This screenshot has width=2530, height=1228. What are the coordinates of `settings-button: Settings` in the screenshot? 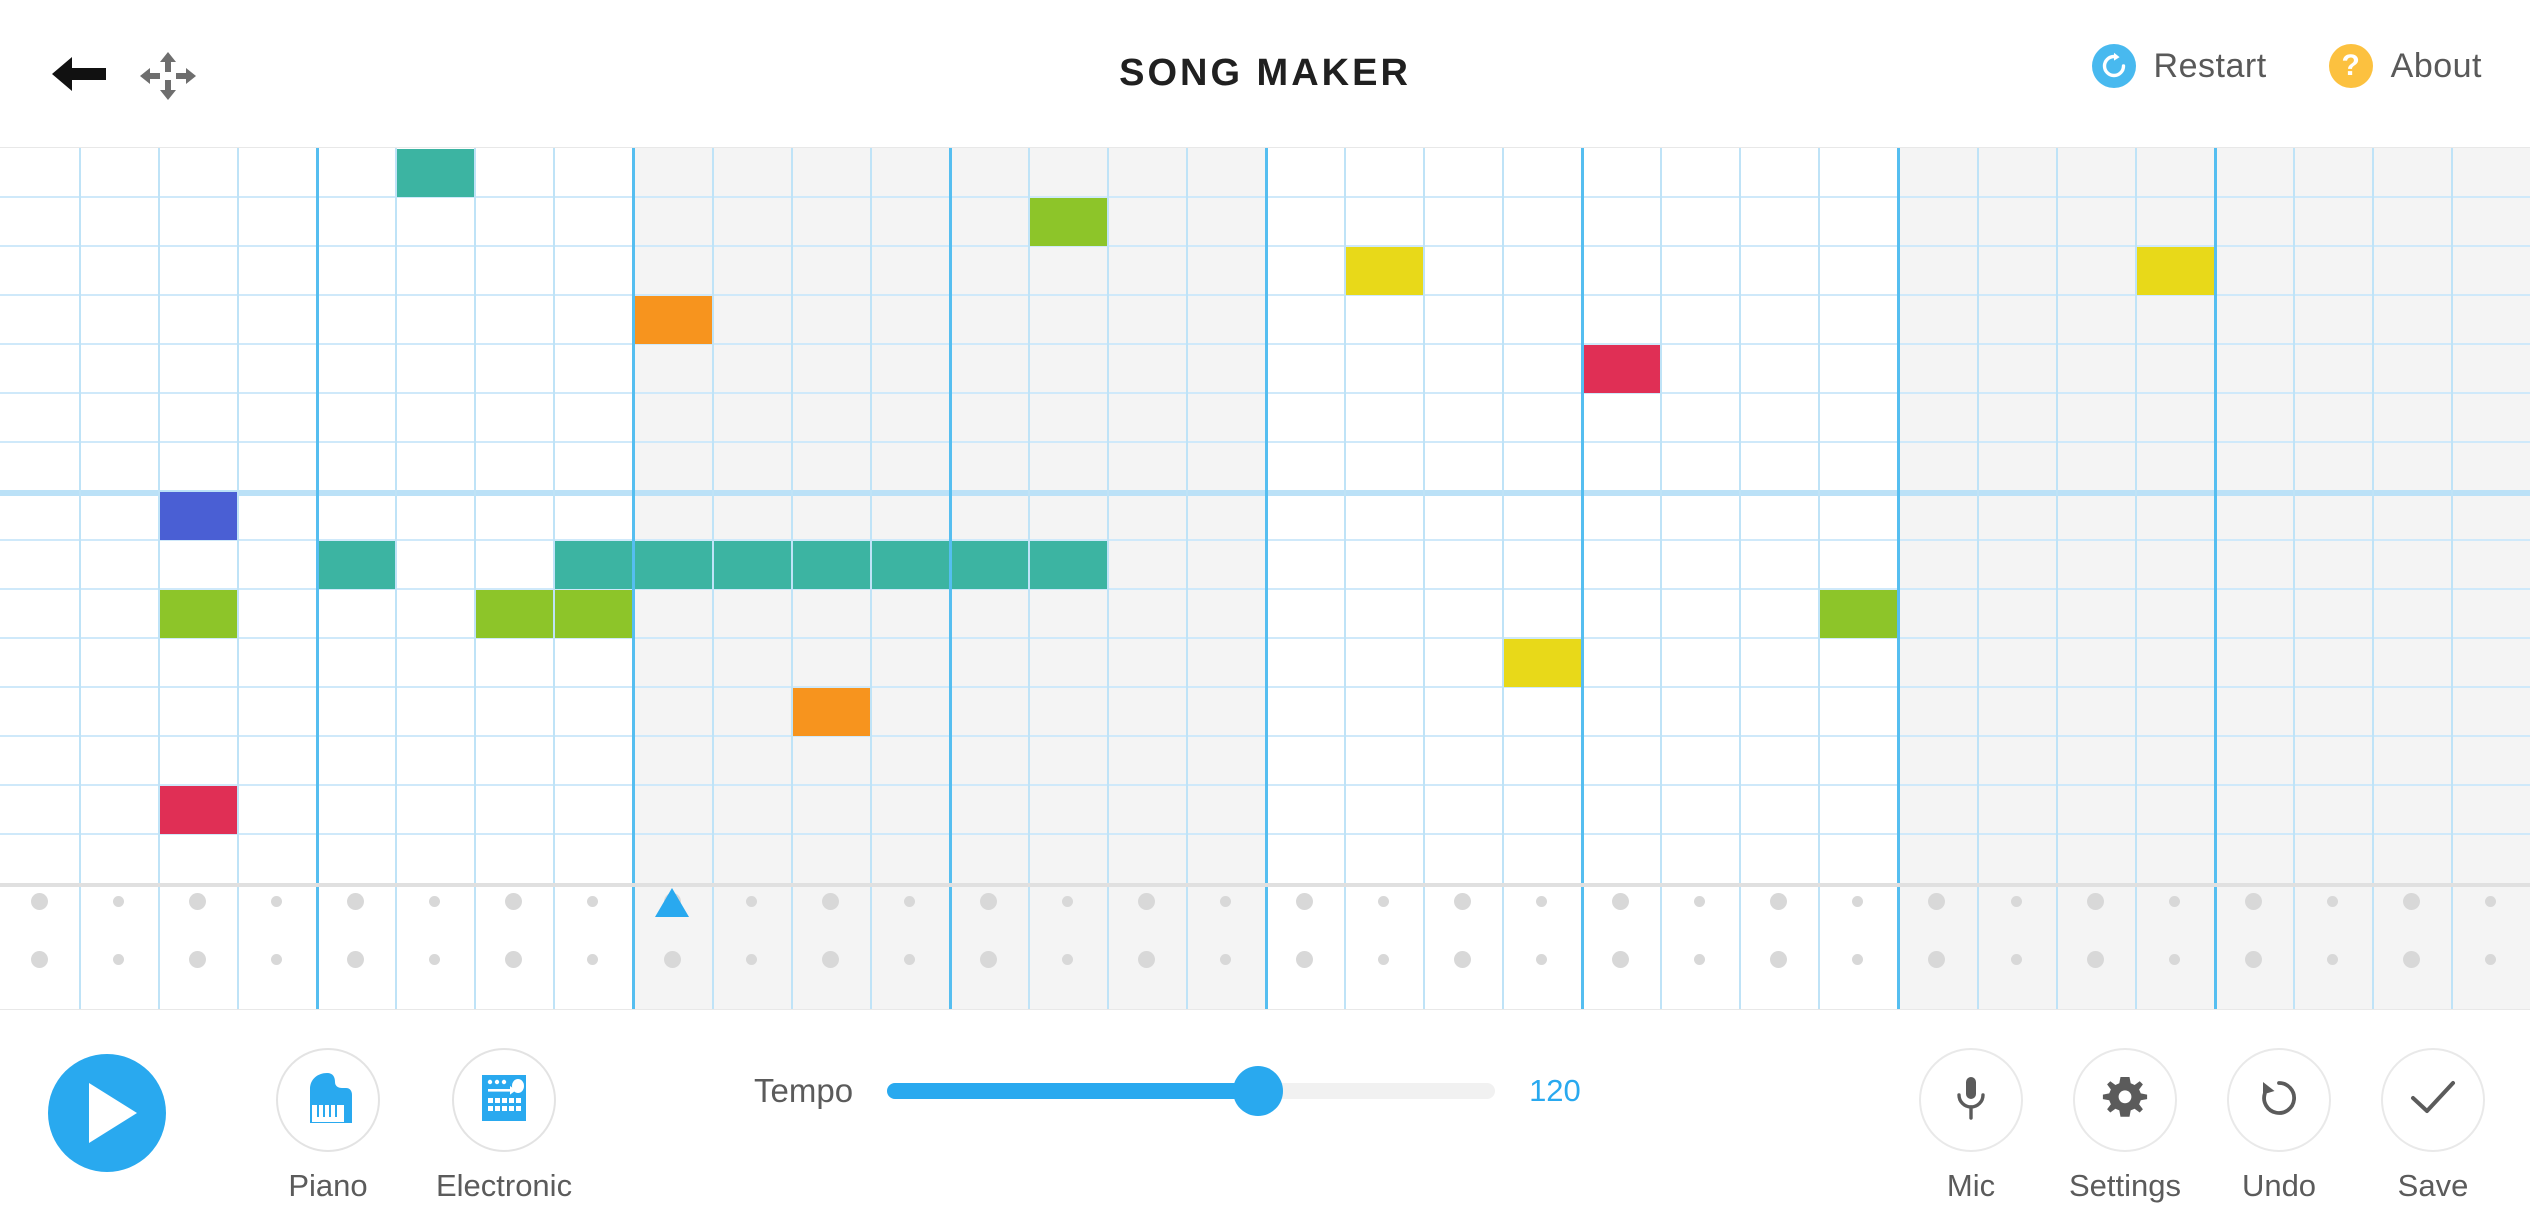 It's located at (2125, 1126).